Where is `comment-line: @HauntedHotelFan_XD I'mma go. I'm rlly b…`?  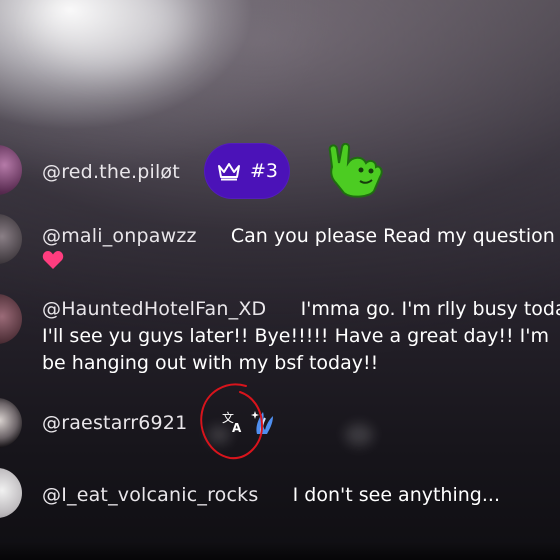
comment-line: @HauntedHotelFan_XD I'mma go. I'm rlly b… is located at coordinates (301, 309).